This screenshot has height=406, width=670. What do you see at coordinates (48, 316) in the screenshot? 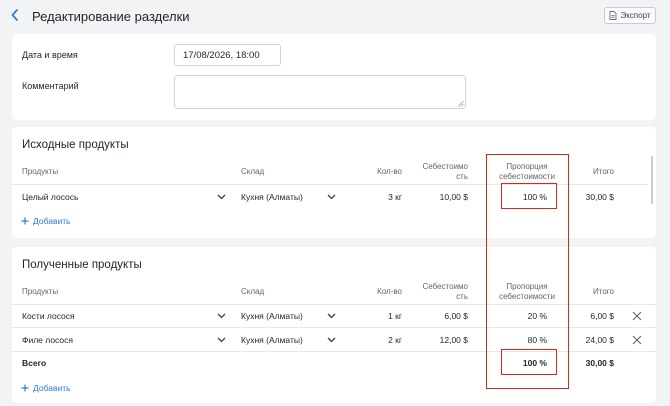
I see `result-row-1-product: Кости лосося` at bounding box center [48, 316].